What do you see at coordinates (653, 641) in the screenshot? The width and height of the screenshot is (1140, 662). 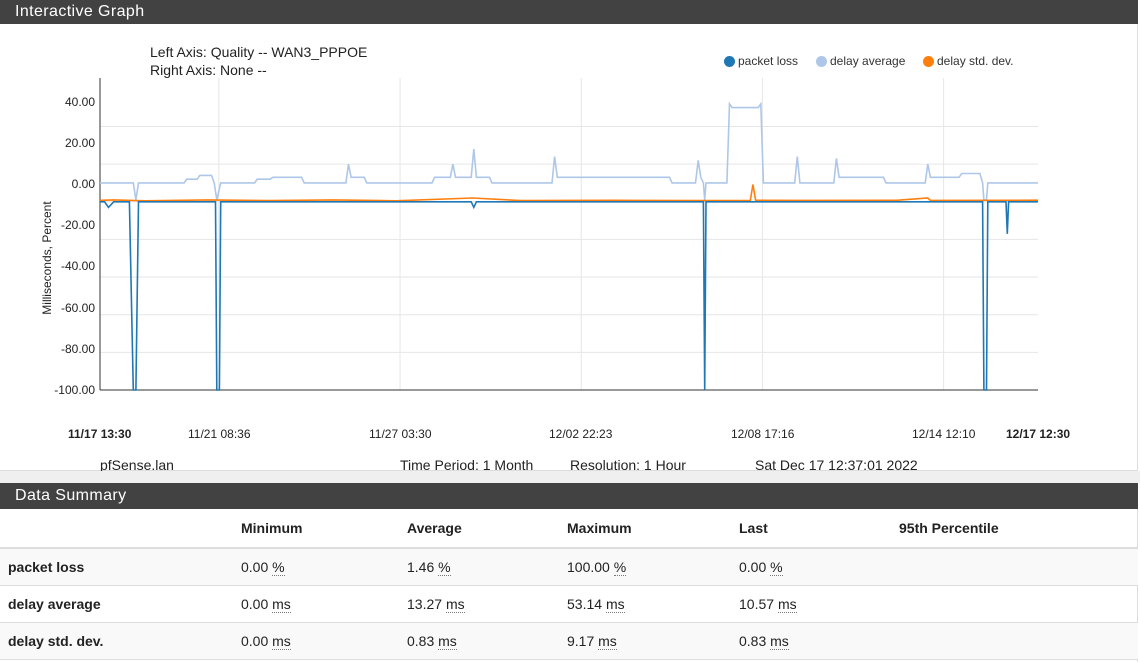 I see `max-cell: 9.17 ms` at bounding box center [653, 641].